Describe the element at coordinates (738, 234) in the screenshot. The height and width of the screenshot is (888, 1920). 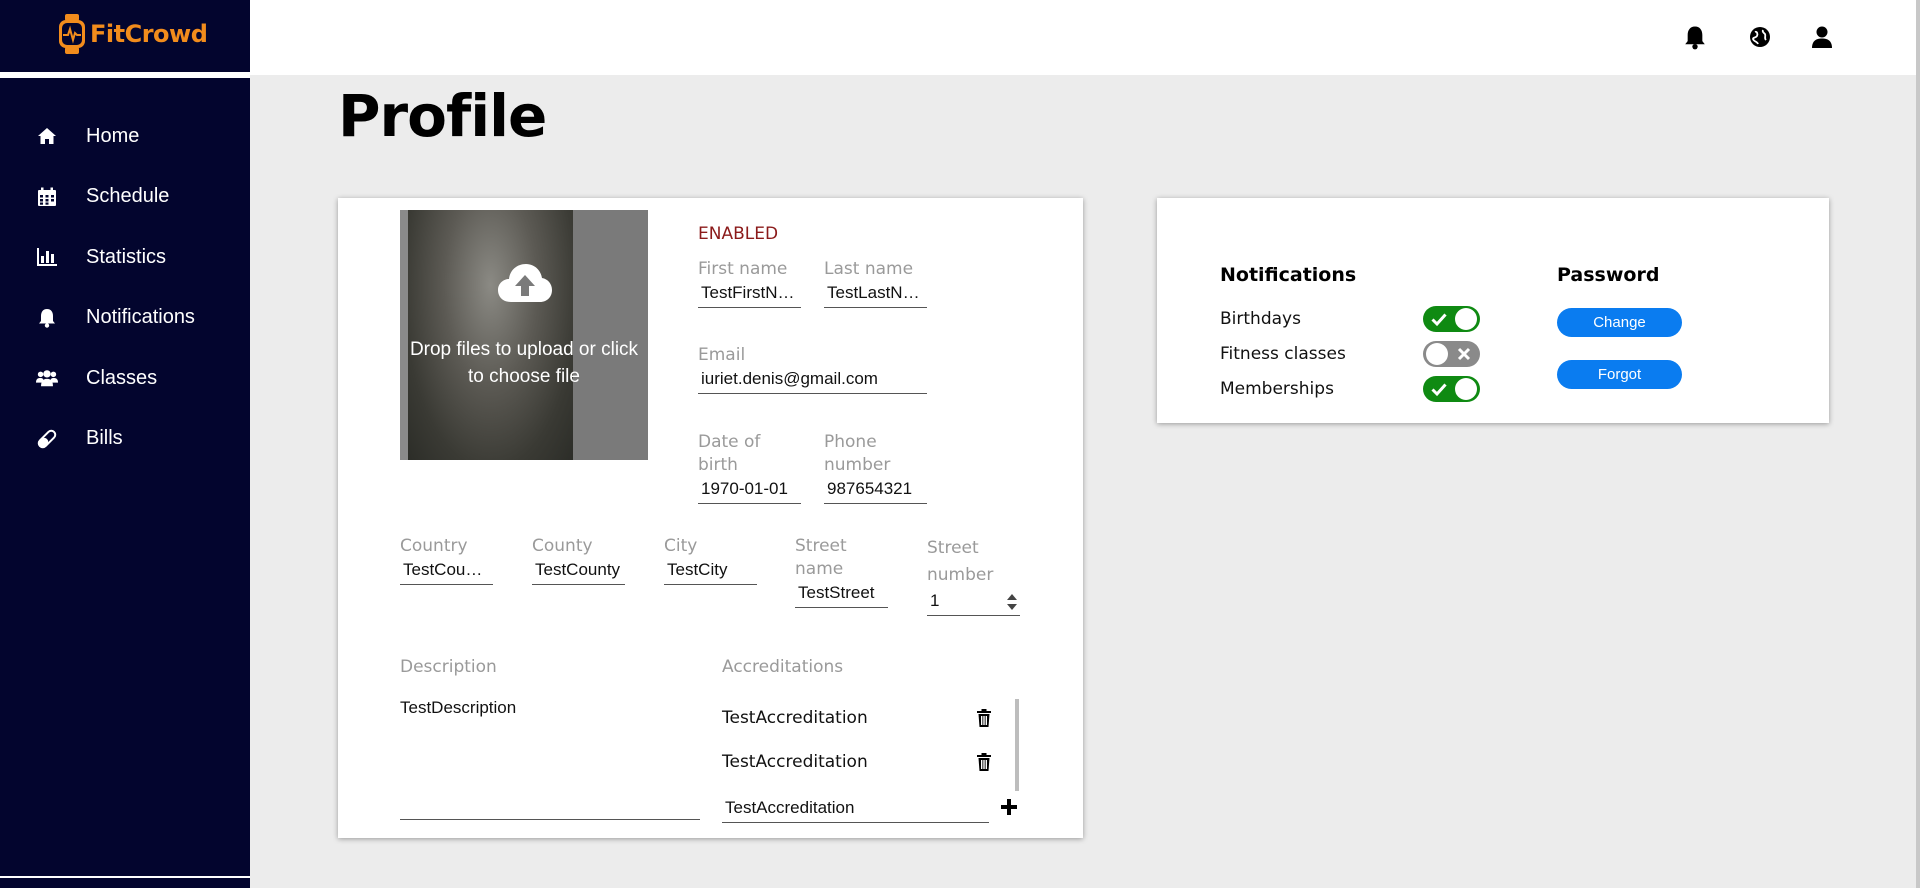
I see `status-badge: ENABLED` at that location.